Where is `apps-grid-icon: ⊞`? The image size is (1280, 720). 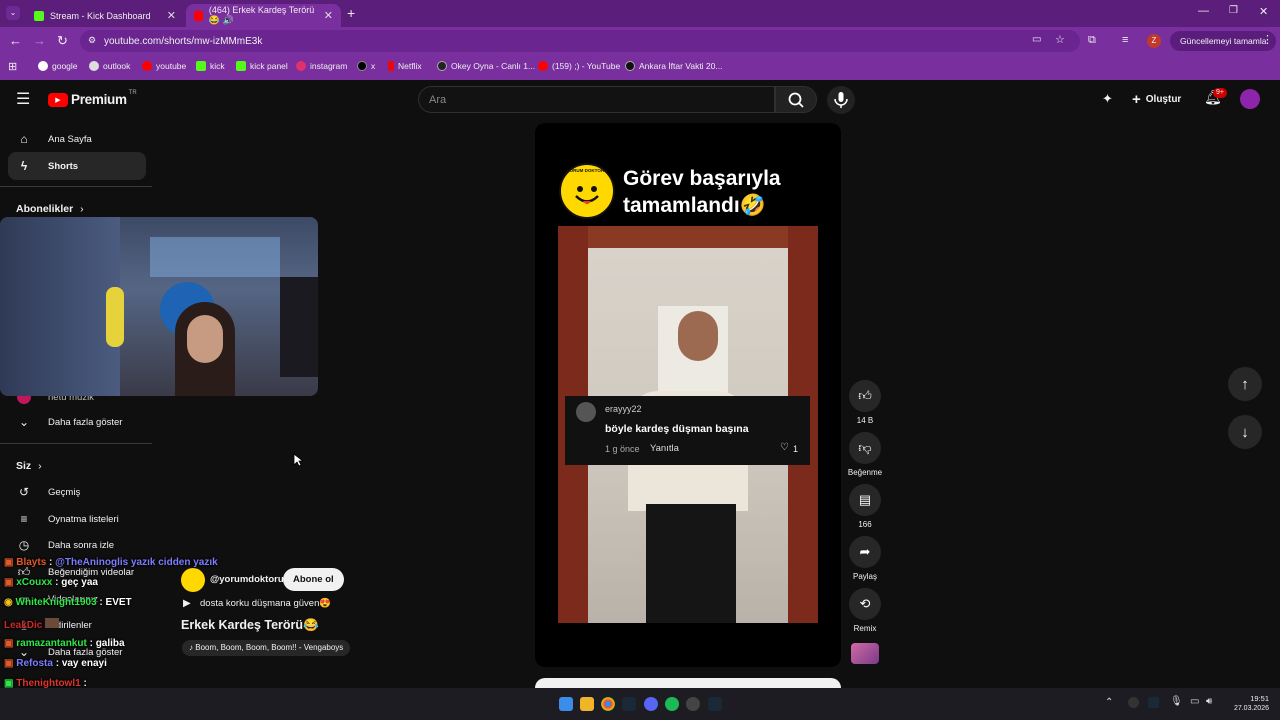
apps-grid-icon: ⊞ is located at coordinates (12, 66).